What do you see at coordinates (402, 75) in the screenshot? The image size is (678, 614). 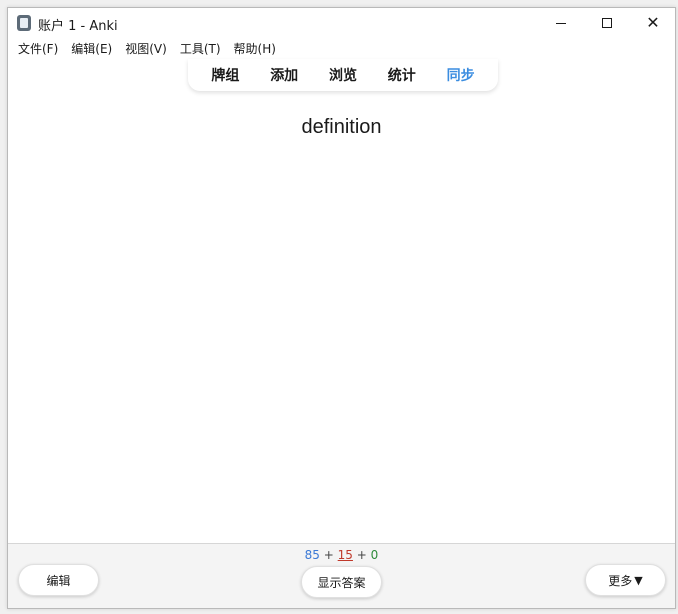 I see `toolbar-stats: 统计` at bounding box center [402, 75].